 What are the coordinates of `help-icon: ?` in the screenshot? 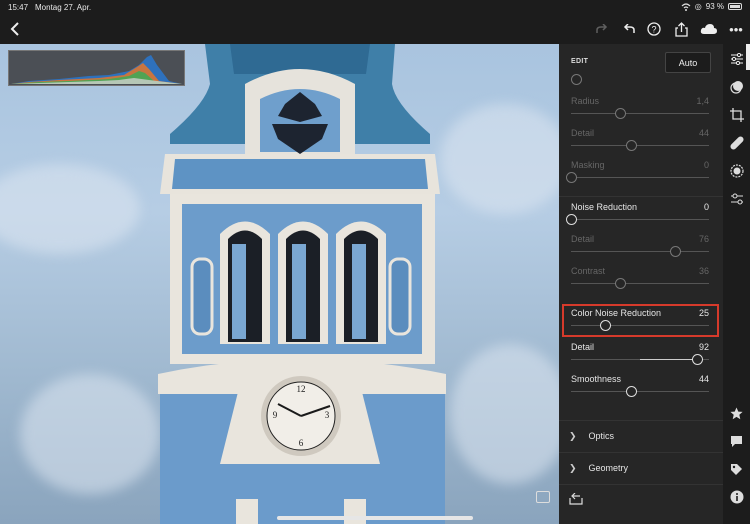 It's located at (654, 29).